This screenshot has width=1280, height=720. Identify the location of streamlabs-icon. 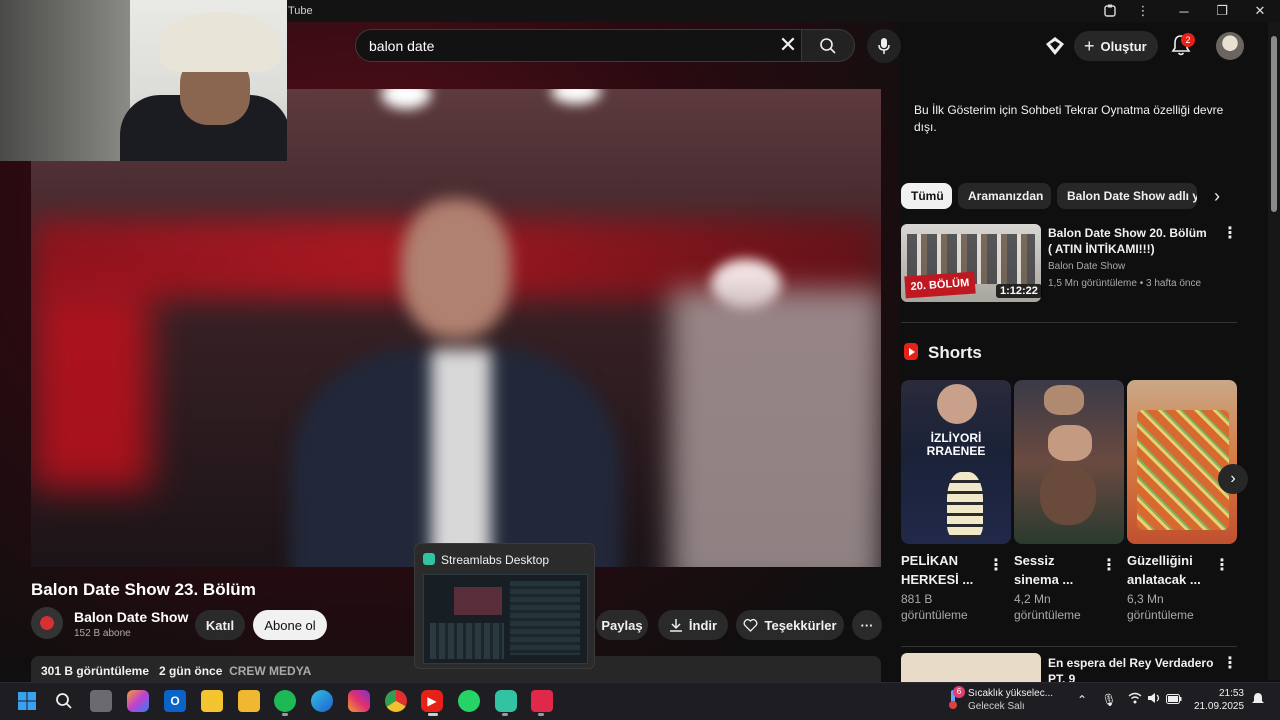
(429, 559).